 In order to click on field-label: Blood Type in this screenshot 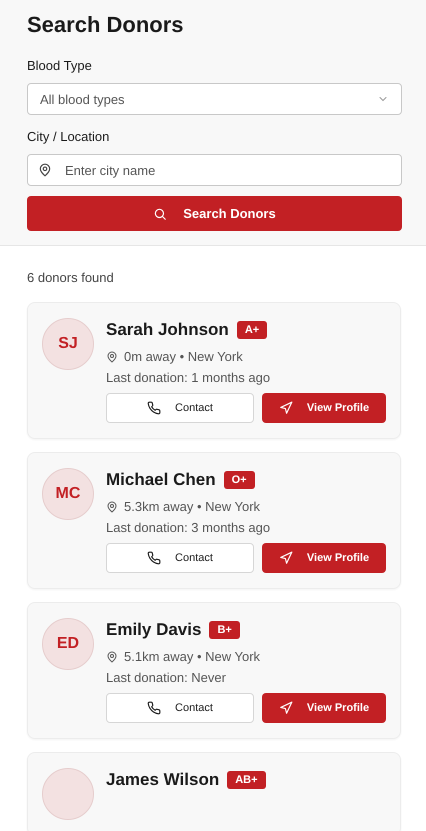, I will do `click(60, 65)`.